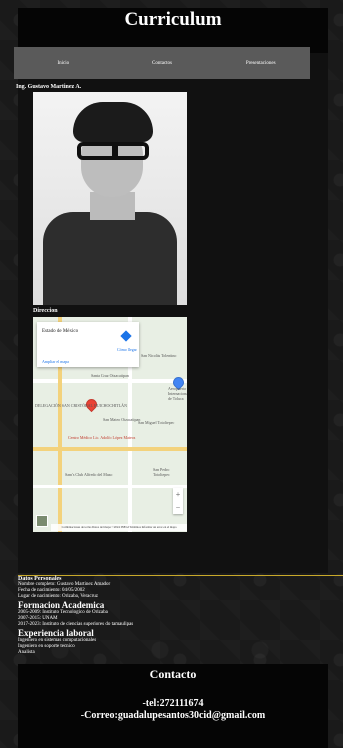 This screenshot has width=343, height=748. Describe the element at coordinates (178, 501) in the screenshot. I see `map-zoom-controls: + −` at that location.